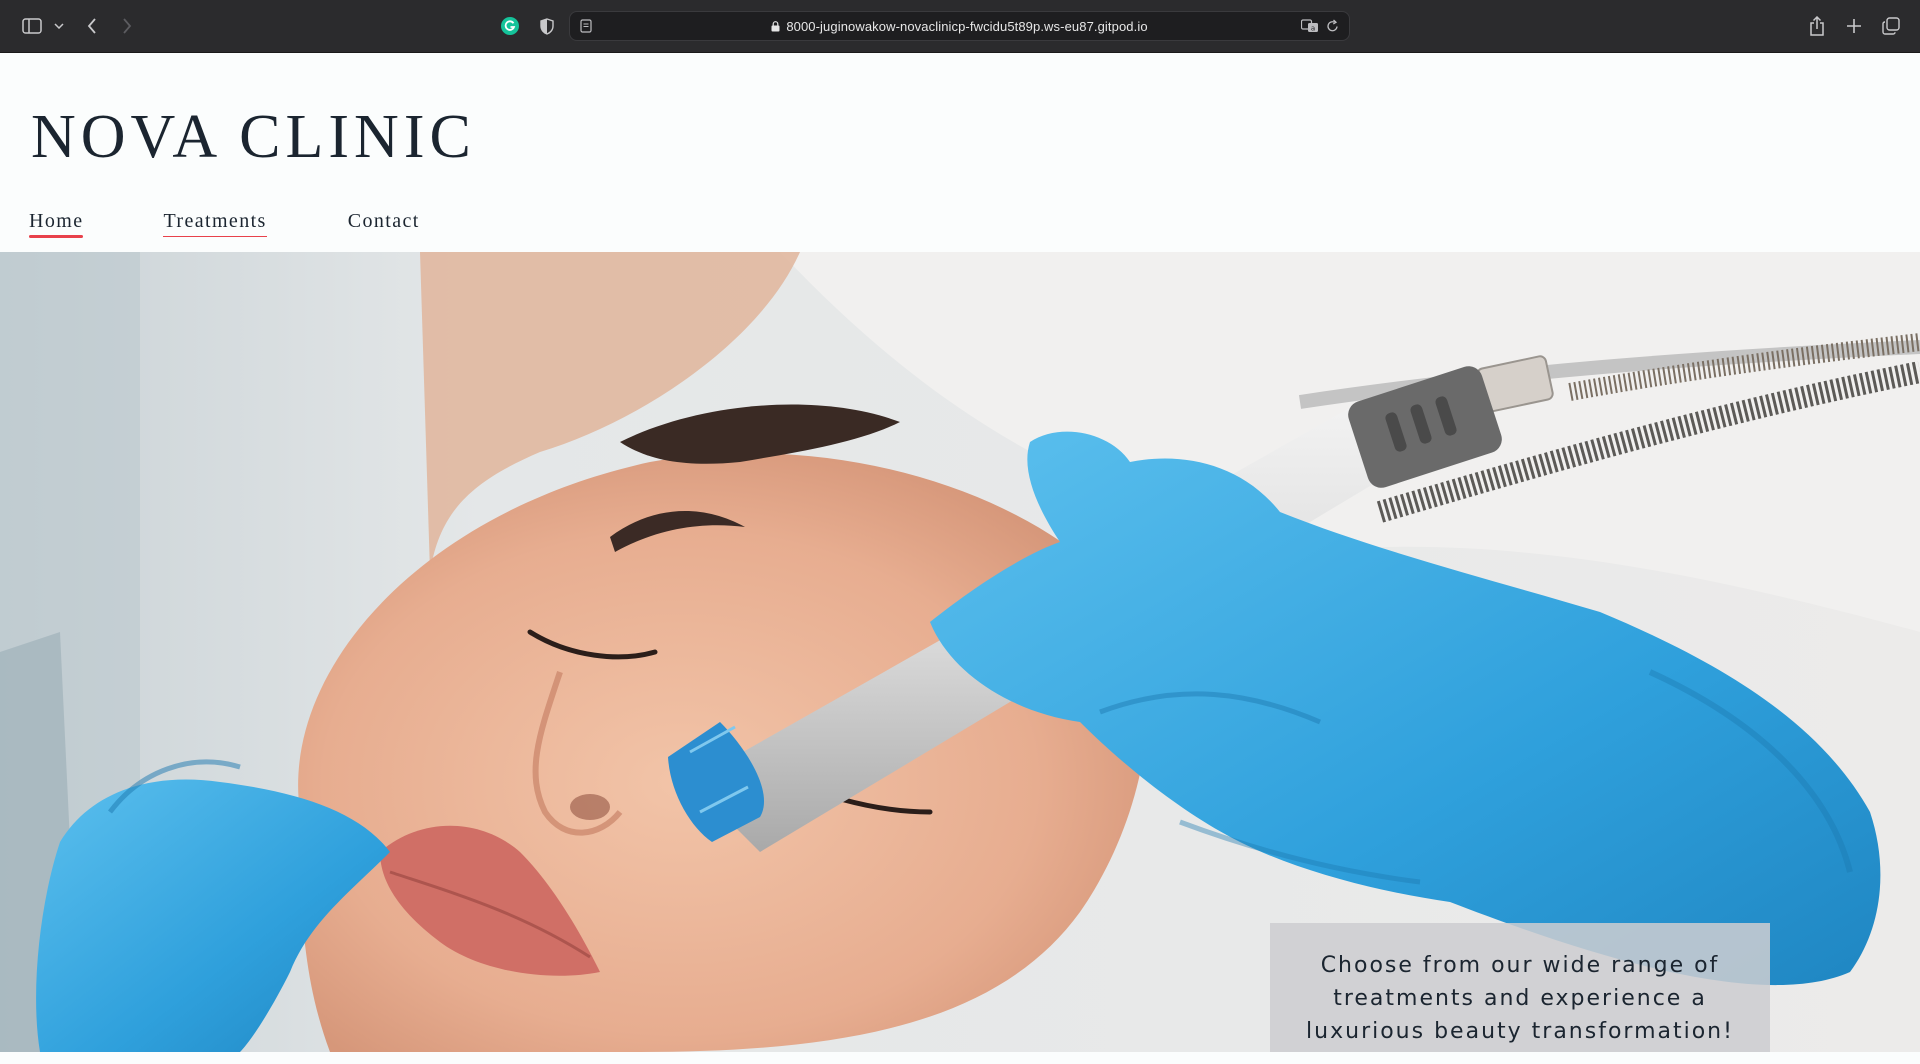  Describe the element at coordinates (1309, 28) in the screenshot. I see `translate-icon: a` at that location.